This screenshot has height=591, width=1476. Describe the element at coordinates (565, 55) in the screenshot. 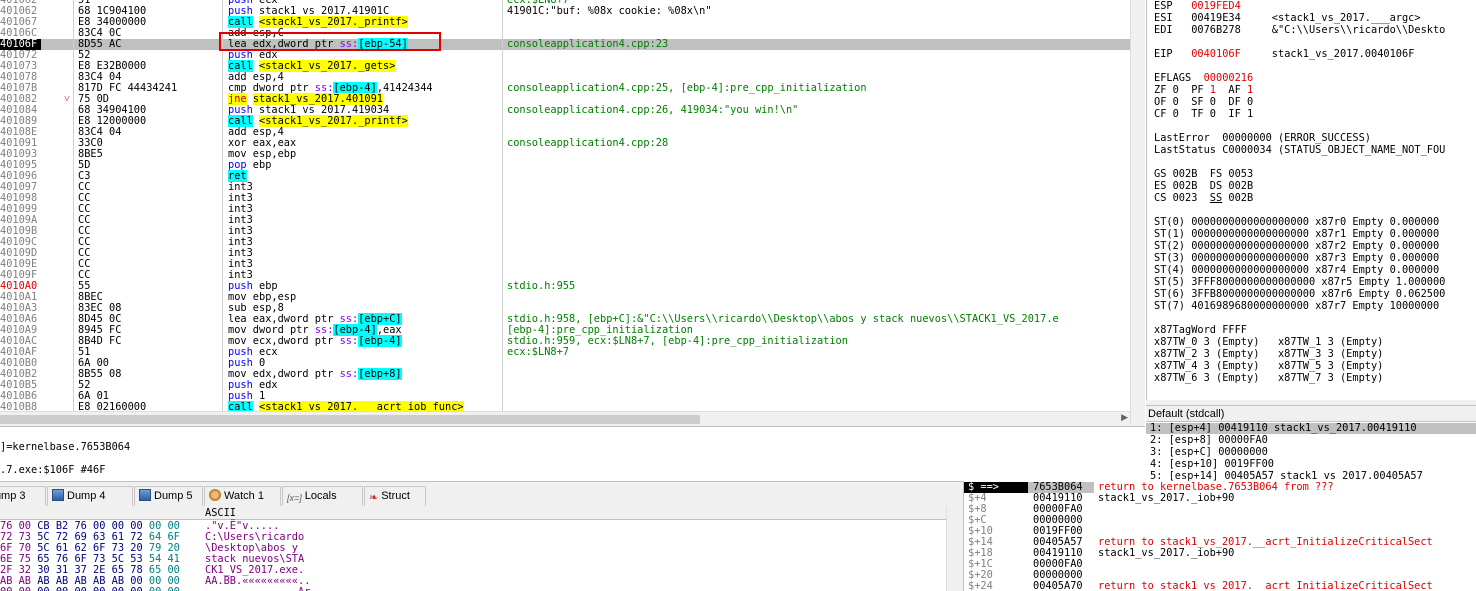

I see `disasm-row: 401072 52 push edx` at that location.